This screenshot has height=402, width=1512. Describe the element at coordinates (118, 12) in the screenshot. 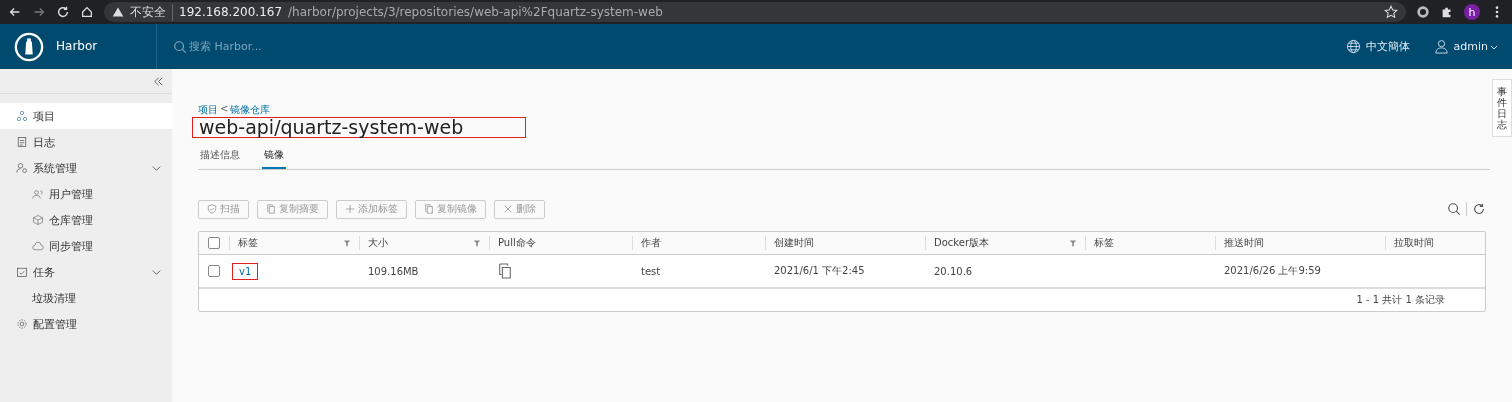

I see `warning-icon` at that location.